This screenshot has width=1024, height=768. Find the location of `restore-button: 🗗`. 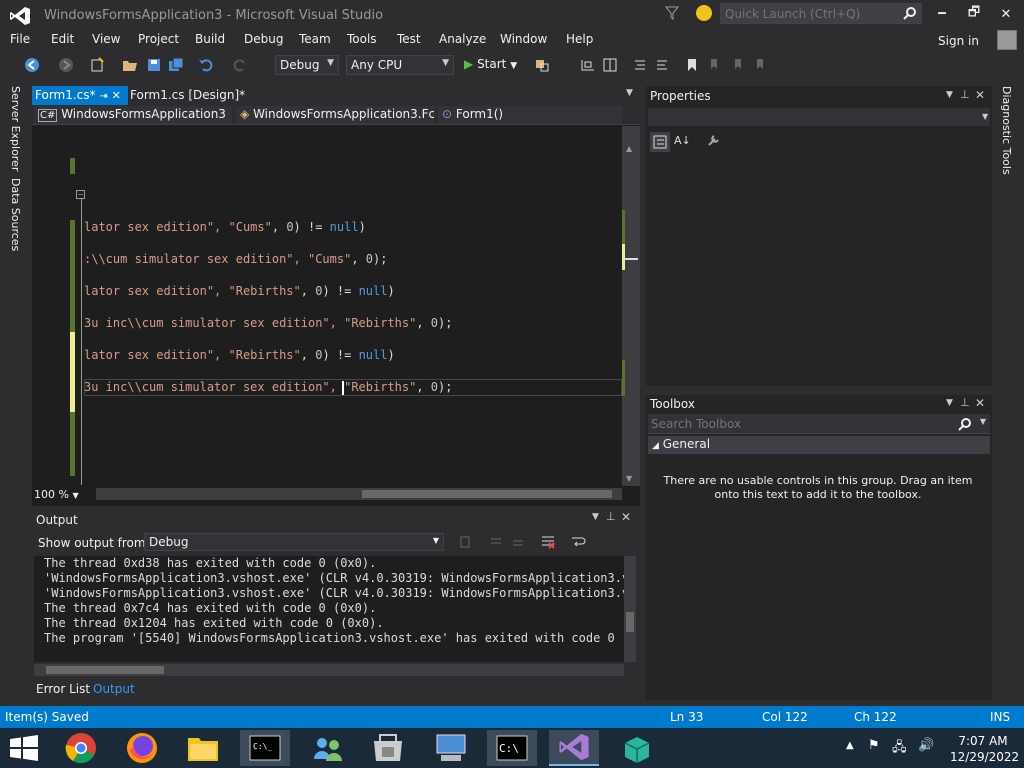

restore-button: 🗗 is located at coordinates (974, 14).